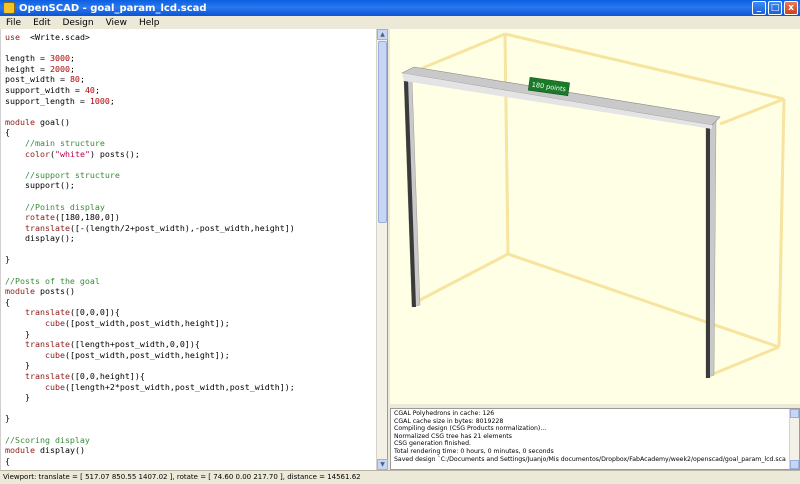 Image resolution: width=800 pixels, height=484 pixels. I want to click on code-line: support();, so click(190, 185).